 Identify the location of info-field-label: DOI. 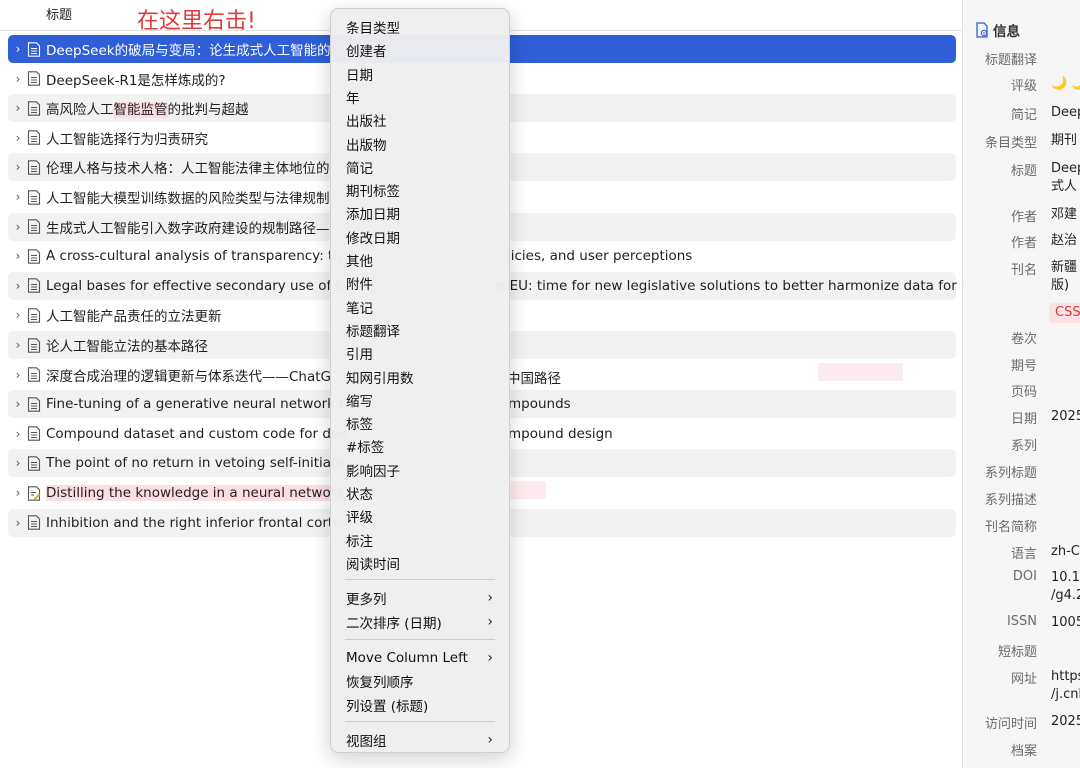
(1024, 576).